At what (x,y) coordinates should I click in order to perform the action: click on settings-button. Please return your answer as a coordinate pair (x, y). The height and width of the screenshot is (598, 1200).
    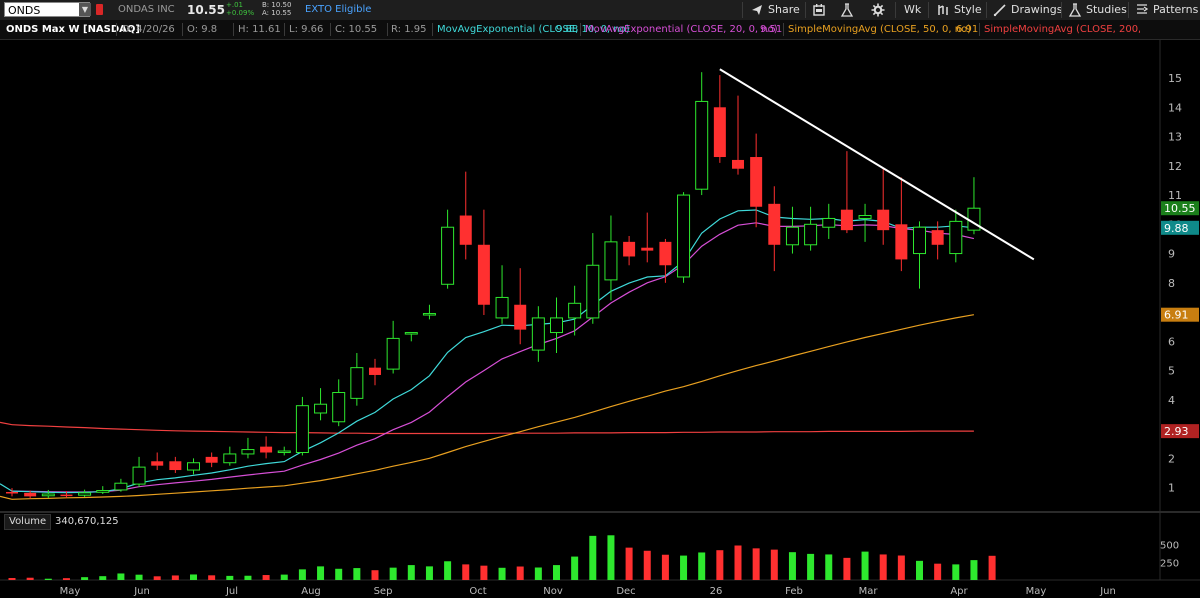
    Looking at the image, I should click on (878, 10).